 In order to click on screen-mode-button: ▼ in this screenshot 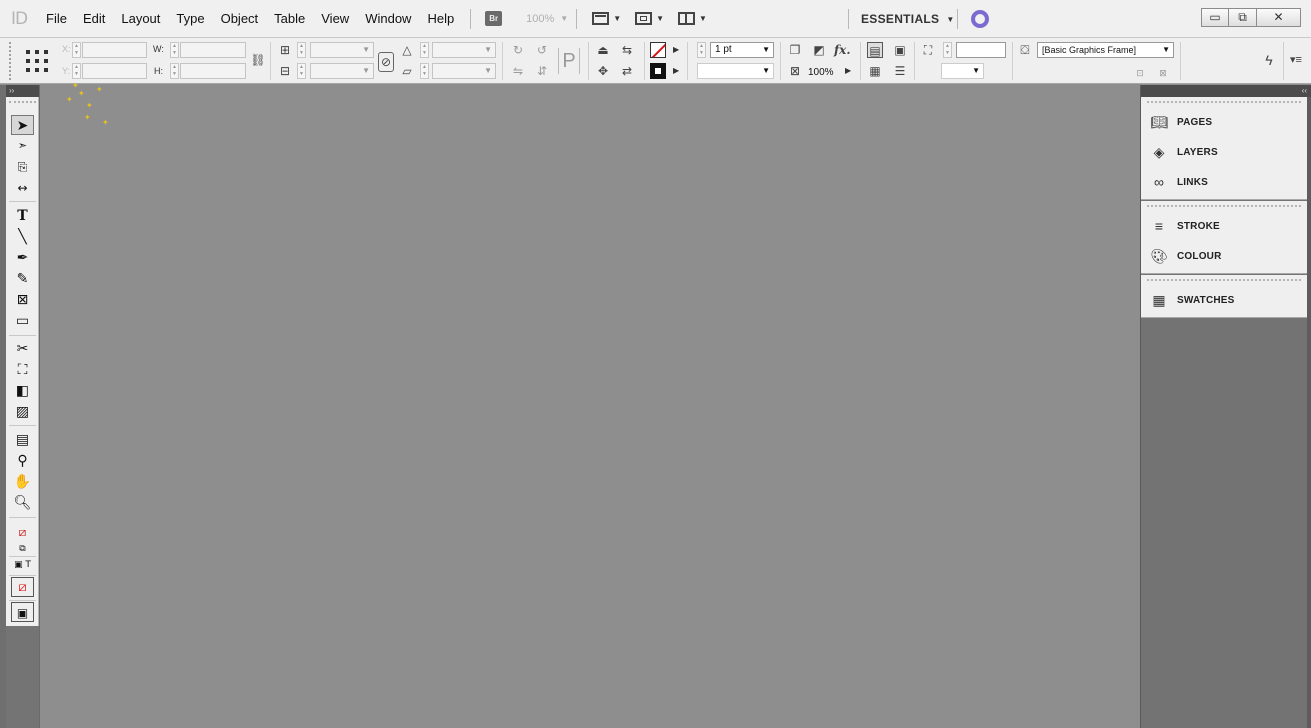, I will do `click(649, 18)`.